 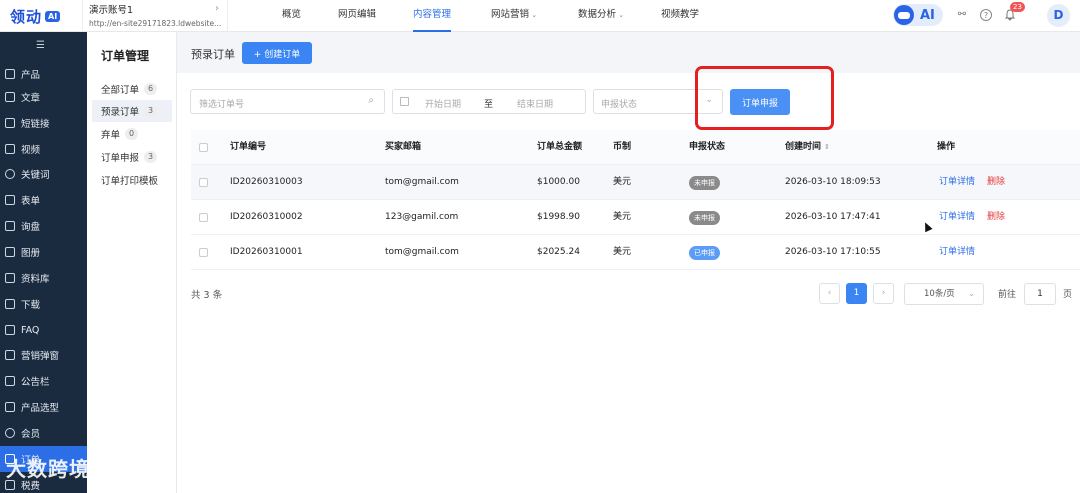 What do you see at coordinates (829, 293) in the screenshot?
I see `prev-page-button: ‹` at bounding box center [829, 293].